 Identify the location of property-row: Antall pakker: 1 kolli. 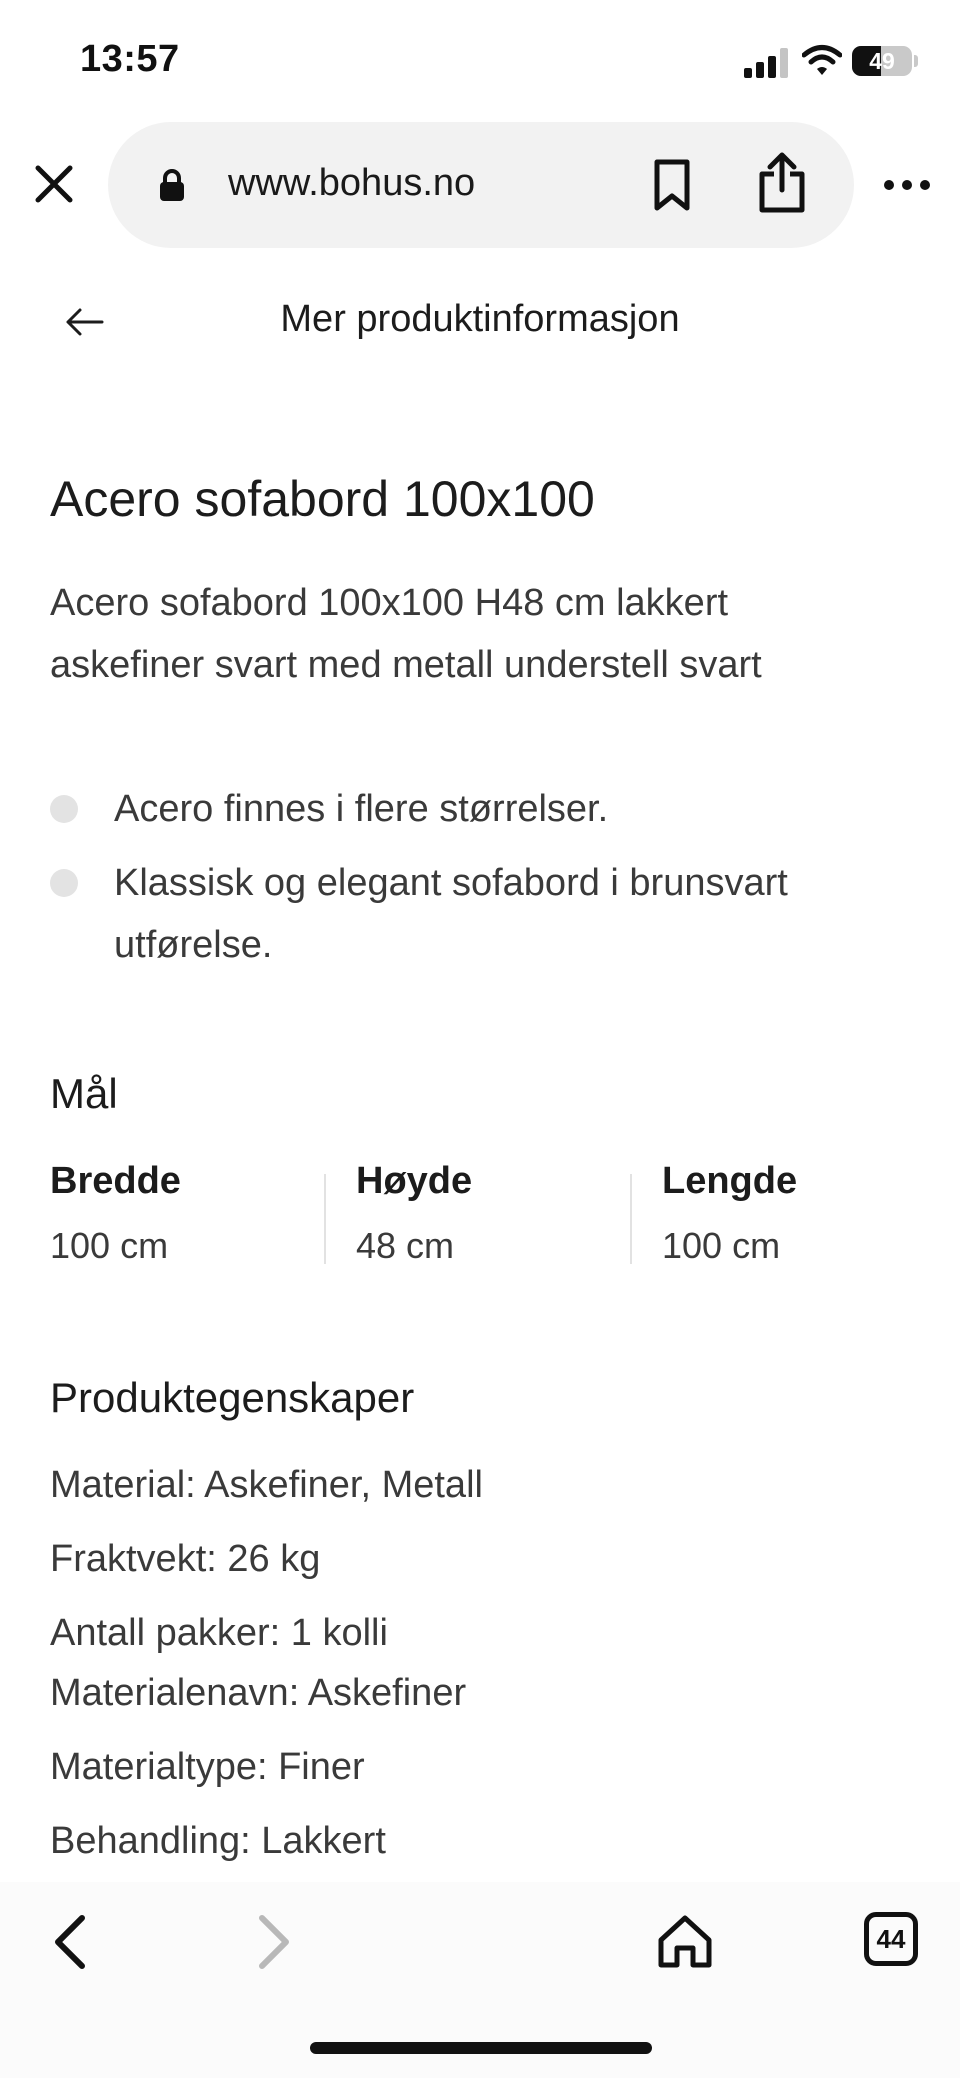
(219, 1633).